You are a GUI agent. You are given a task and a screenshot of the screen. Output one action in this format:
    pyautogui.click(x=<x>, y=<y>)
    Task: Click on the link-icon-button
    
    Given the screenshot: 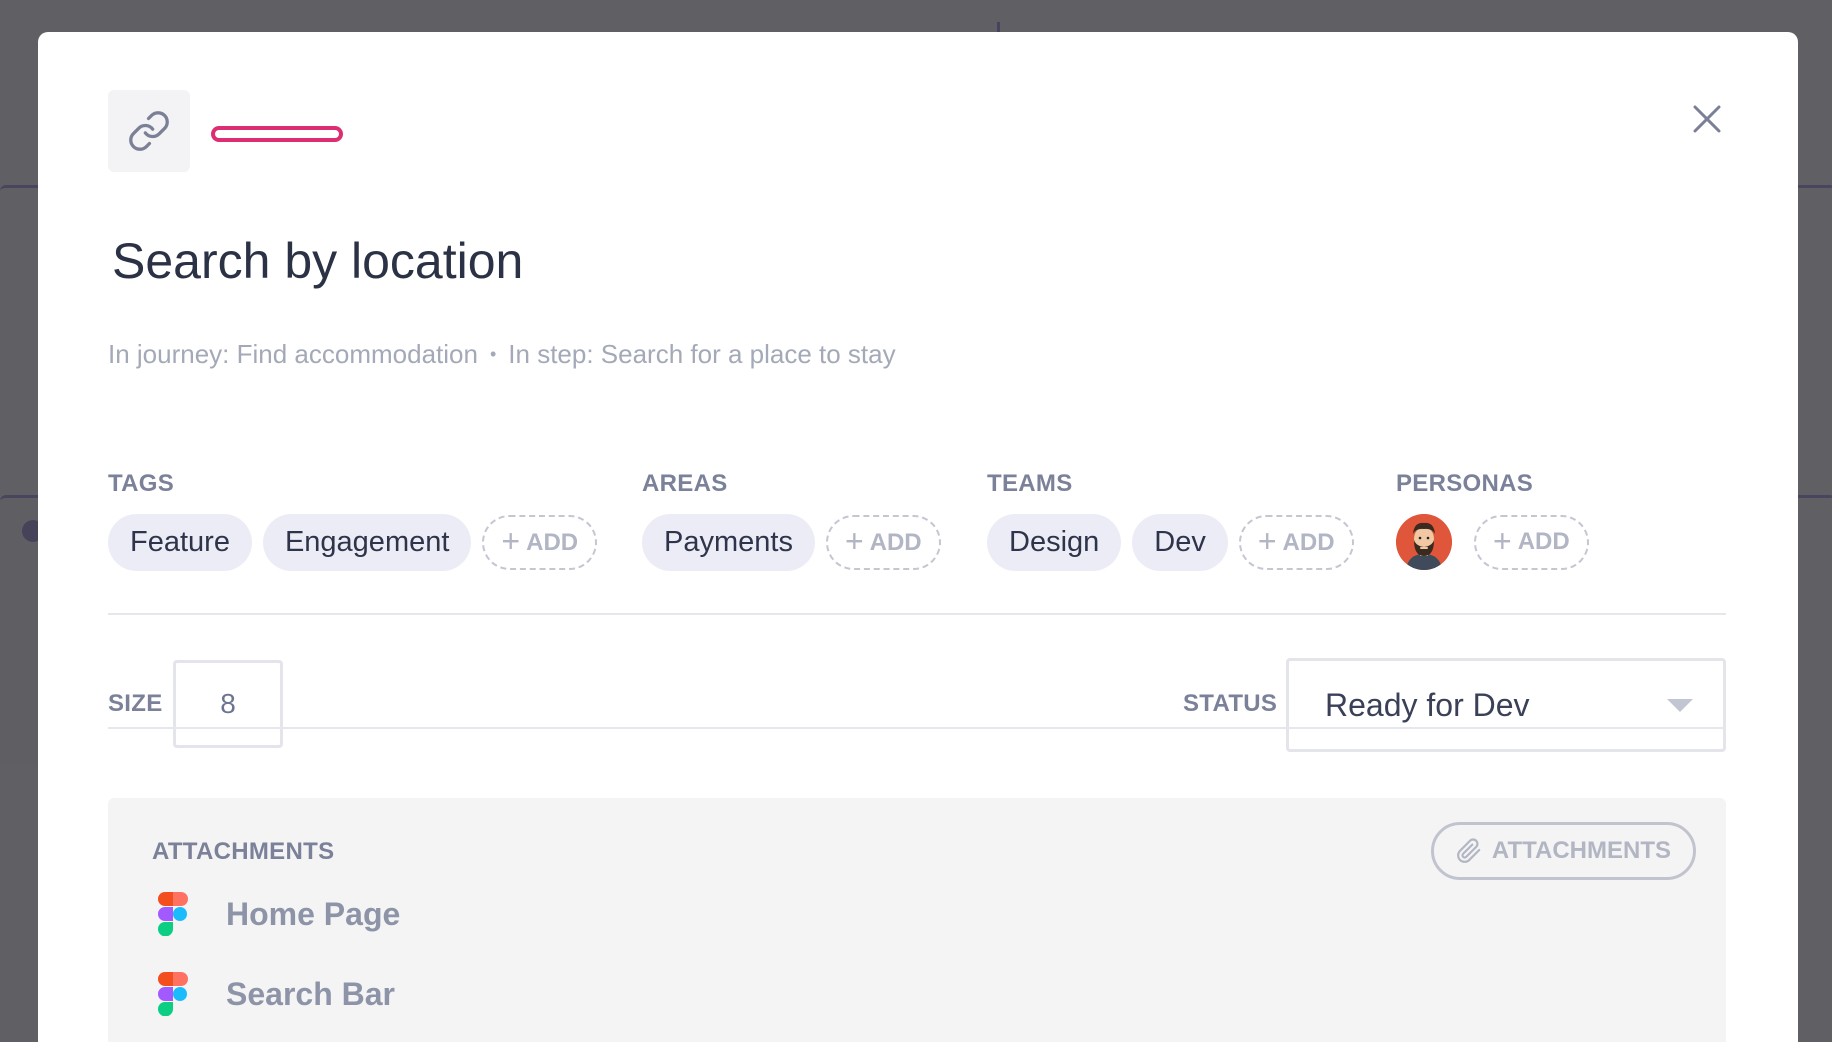 What is the action you would take?
    pyautogui.click(x=149, y=131)
    